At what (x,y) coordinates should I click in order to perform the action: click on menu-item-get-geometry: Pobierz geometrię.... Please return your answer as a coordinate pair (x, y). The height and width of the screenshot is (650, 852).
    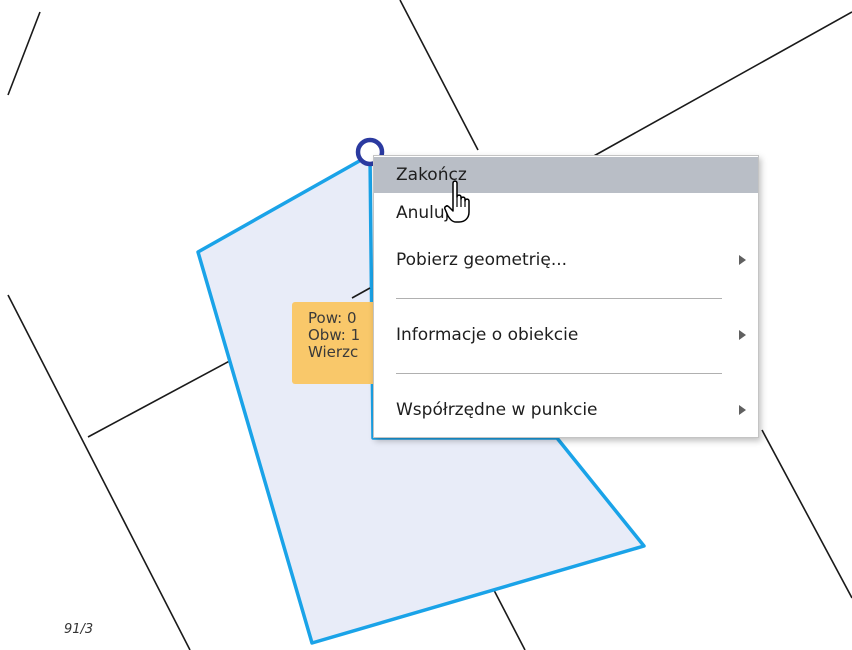
    Looking at the image, I should click on (566, 260).